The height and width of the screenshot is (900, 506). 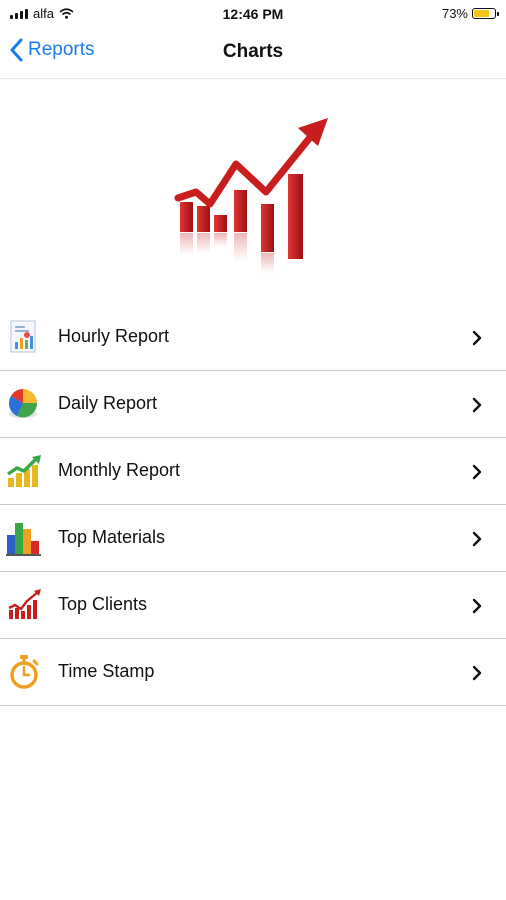 I want to click on list-item-label: Top Materials, so click(x=112, y=537).